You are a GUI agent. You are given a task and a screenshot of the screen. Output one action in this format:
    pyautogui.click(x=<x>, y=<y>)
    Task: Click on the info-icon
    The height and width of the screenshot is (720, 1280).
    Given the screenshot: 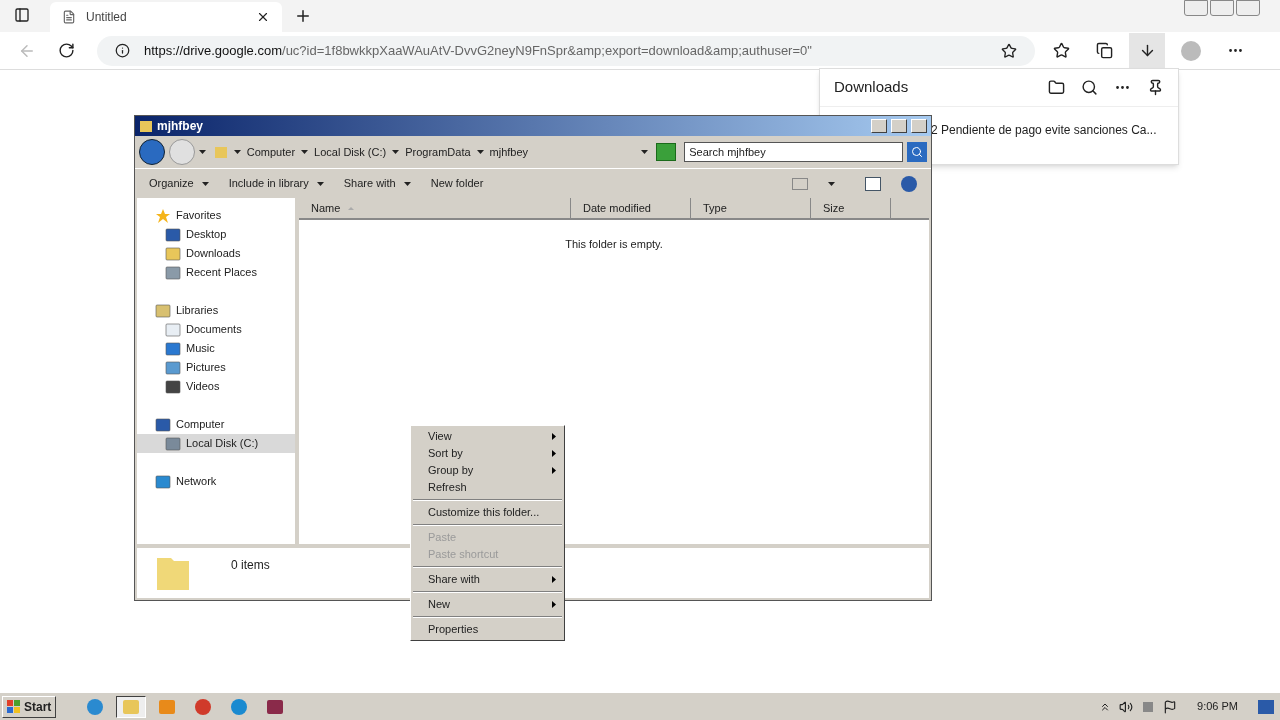 What is the action you would take?
    pyautogui.click(x=122, y=50)
    